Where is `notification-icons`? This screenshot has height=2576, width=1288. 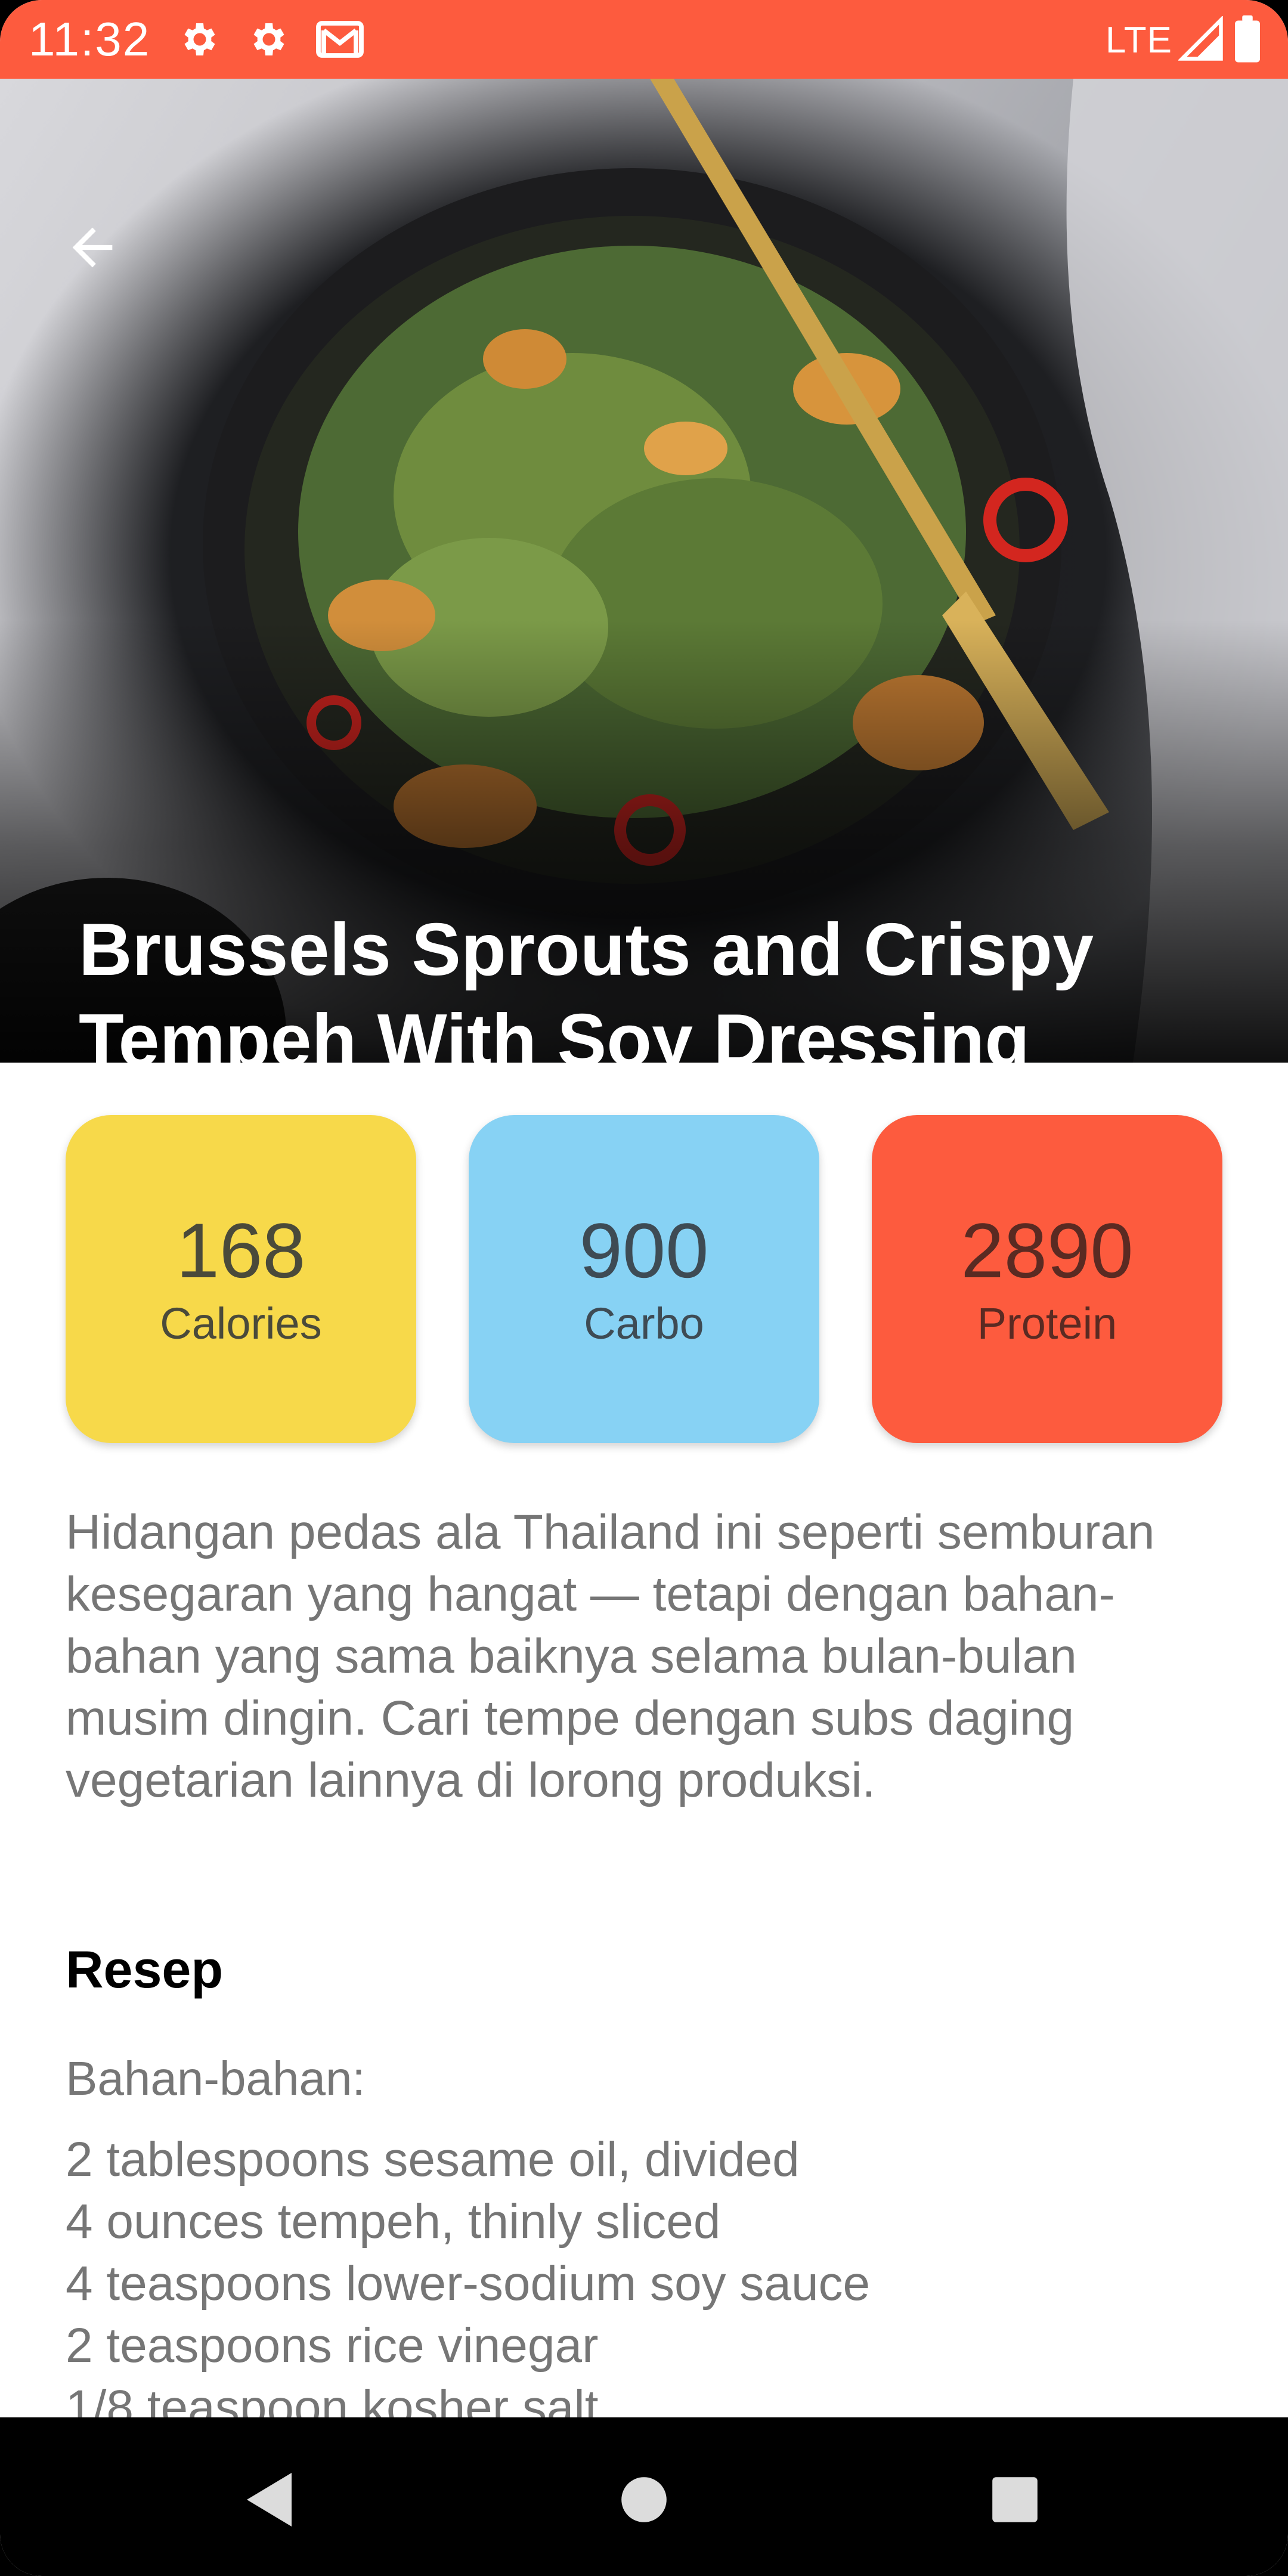 notification-icons is located at coordinates (271, 40).